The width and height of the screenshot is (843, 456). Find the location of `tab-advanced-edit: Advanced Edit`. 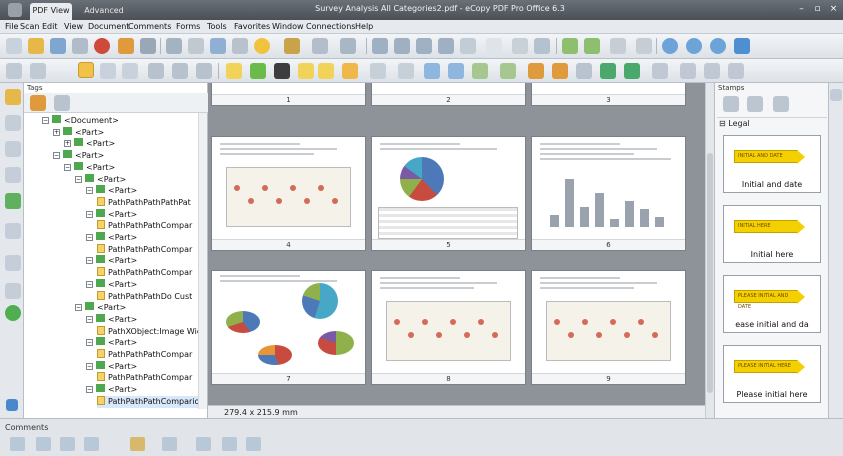

tab-advanced-edit: Advanced Edit is located at coordinates (104, 16).